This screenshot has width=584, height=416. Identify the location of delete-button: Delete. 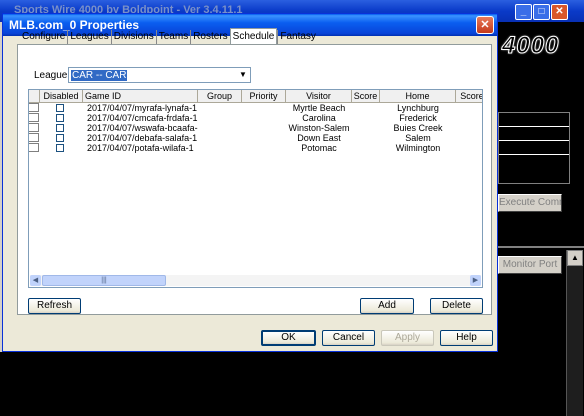
(456, 306).